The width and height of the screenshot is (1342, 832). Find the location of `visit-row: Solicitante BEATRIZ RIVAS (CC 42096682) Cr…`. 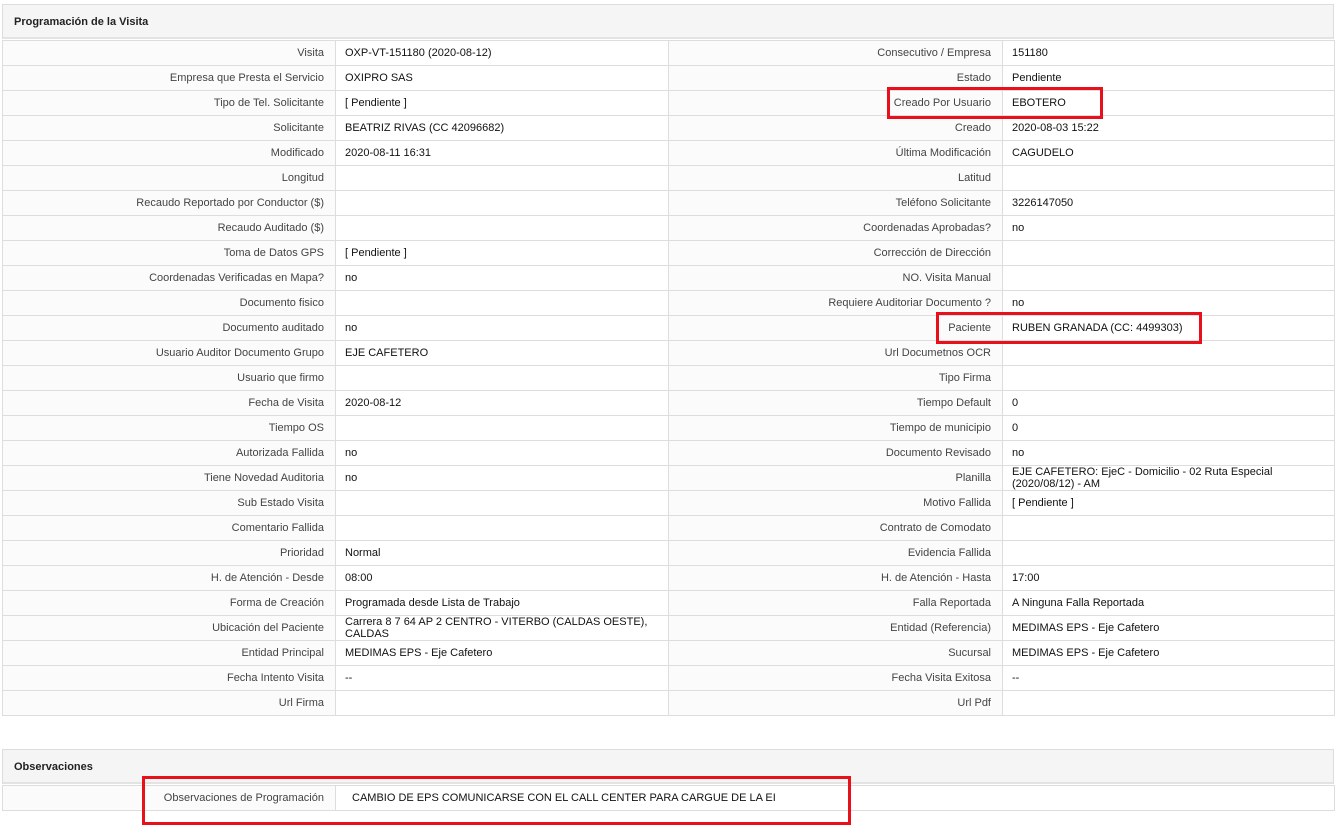

visit-row: Solicitante BEATRIZ RIVAS (CC 42096682) Cr… is located at coordinates (668, 128).